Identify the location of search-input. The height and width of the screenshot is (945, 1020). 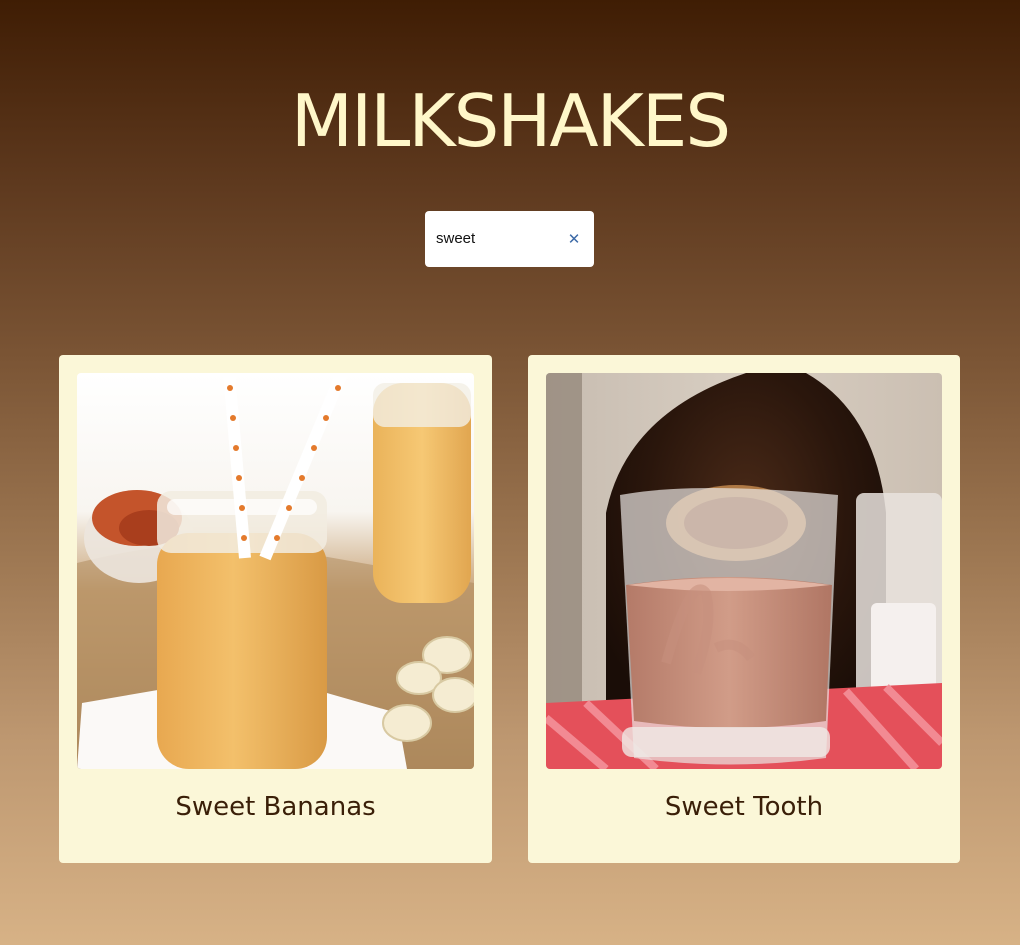
(499, 239).